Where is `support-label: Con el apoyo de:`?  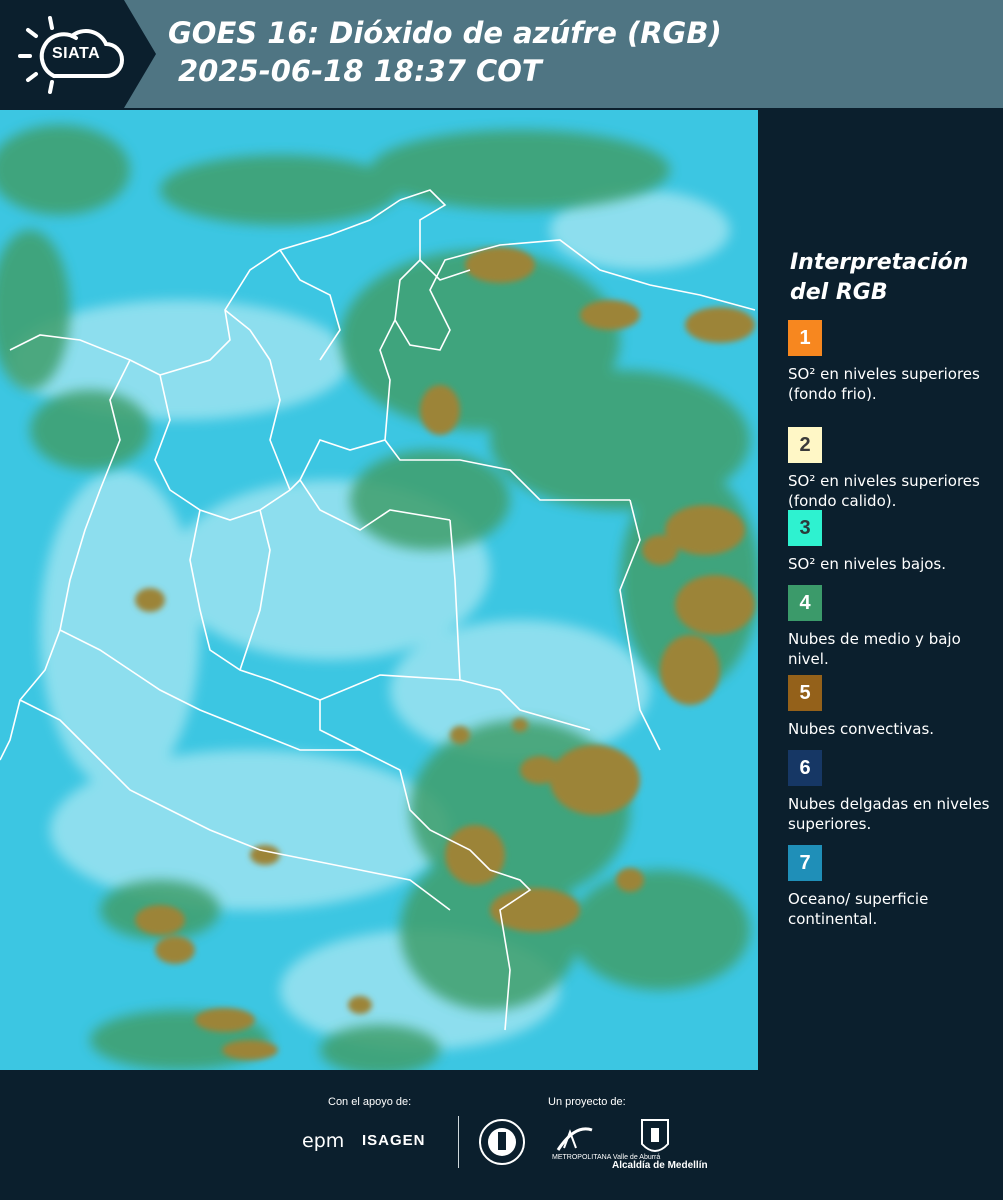 support-label: Con el apoyo de: is located at coordinates (370, 1102).